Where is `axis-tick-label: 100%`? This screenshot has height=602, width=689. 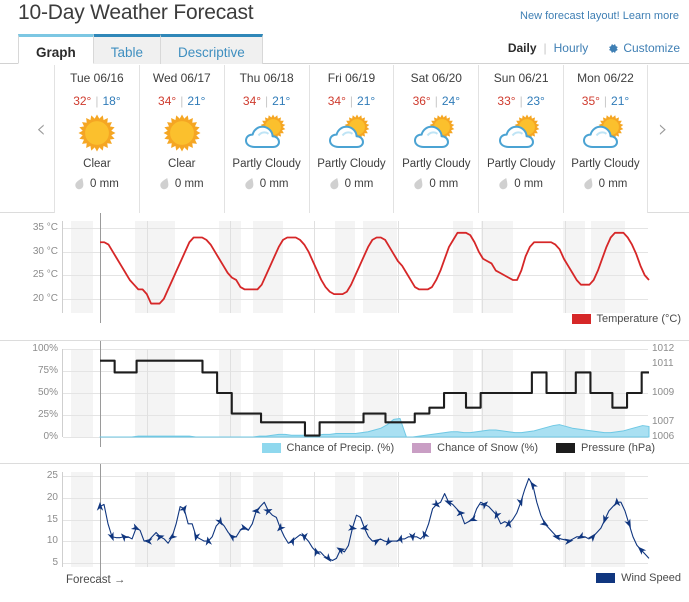
axis-tick-label: 100% is located at coordinates (45, 348).